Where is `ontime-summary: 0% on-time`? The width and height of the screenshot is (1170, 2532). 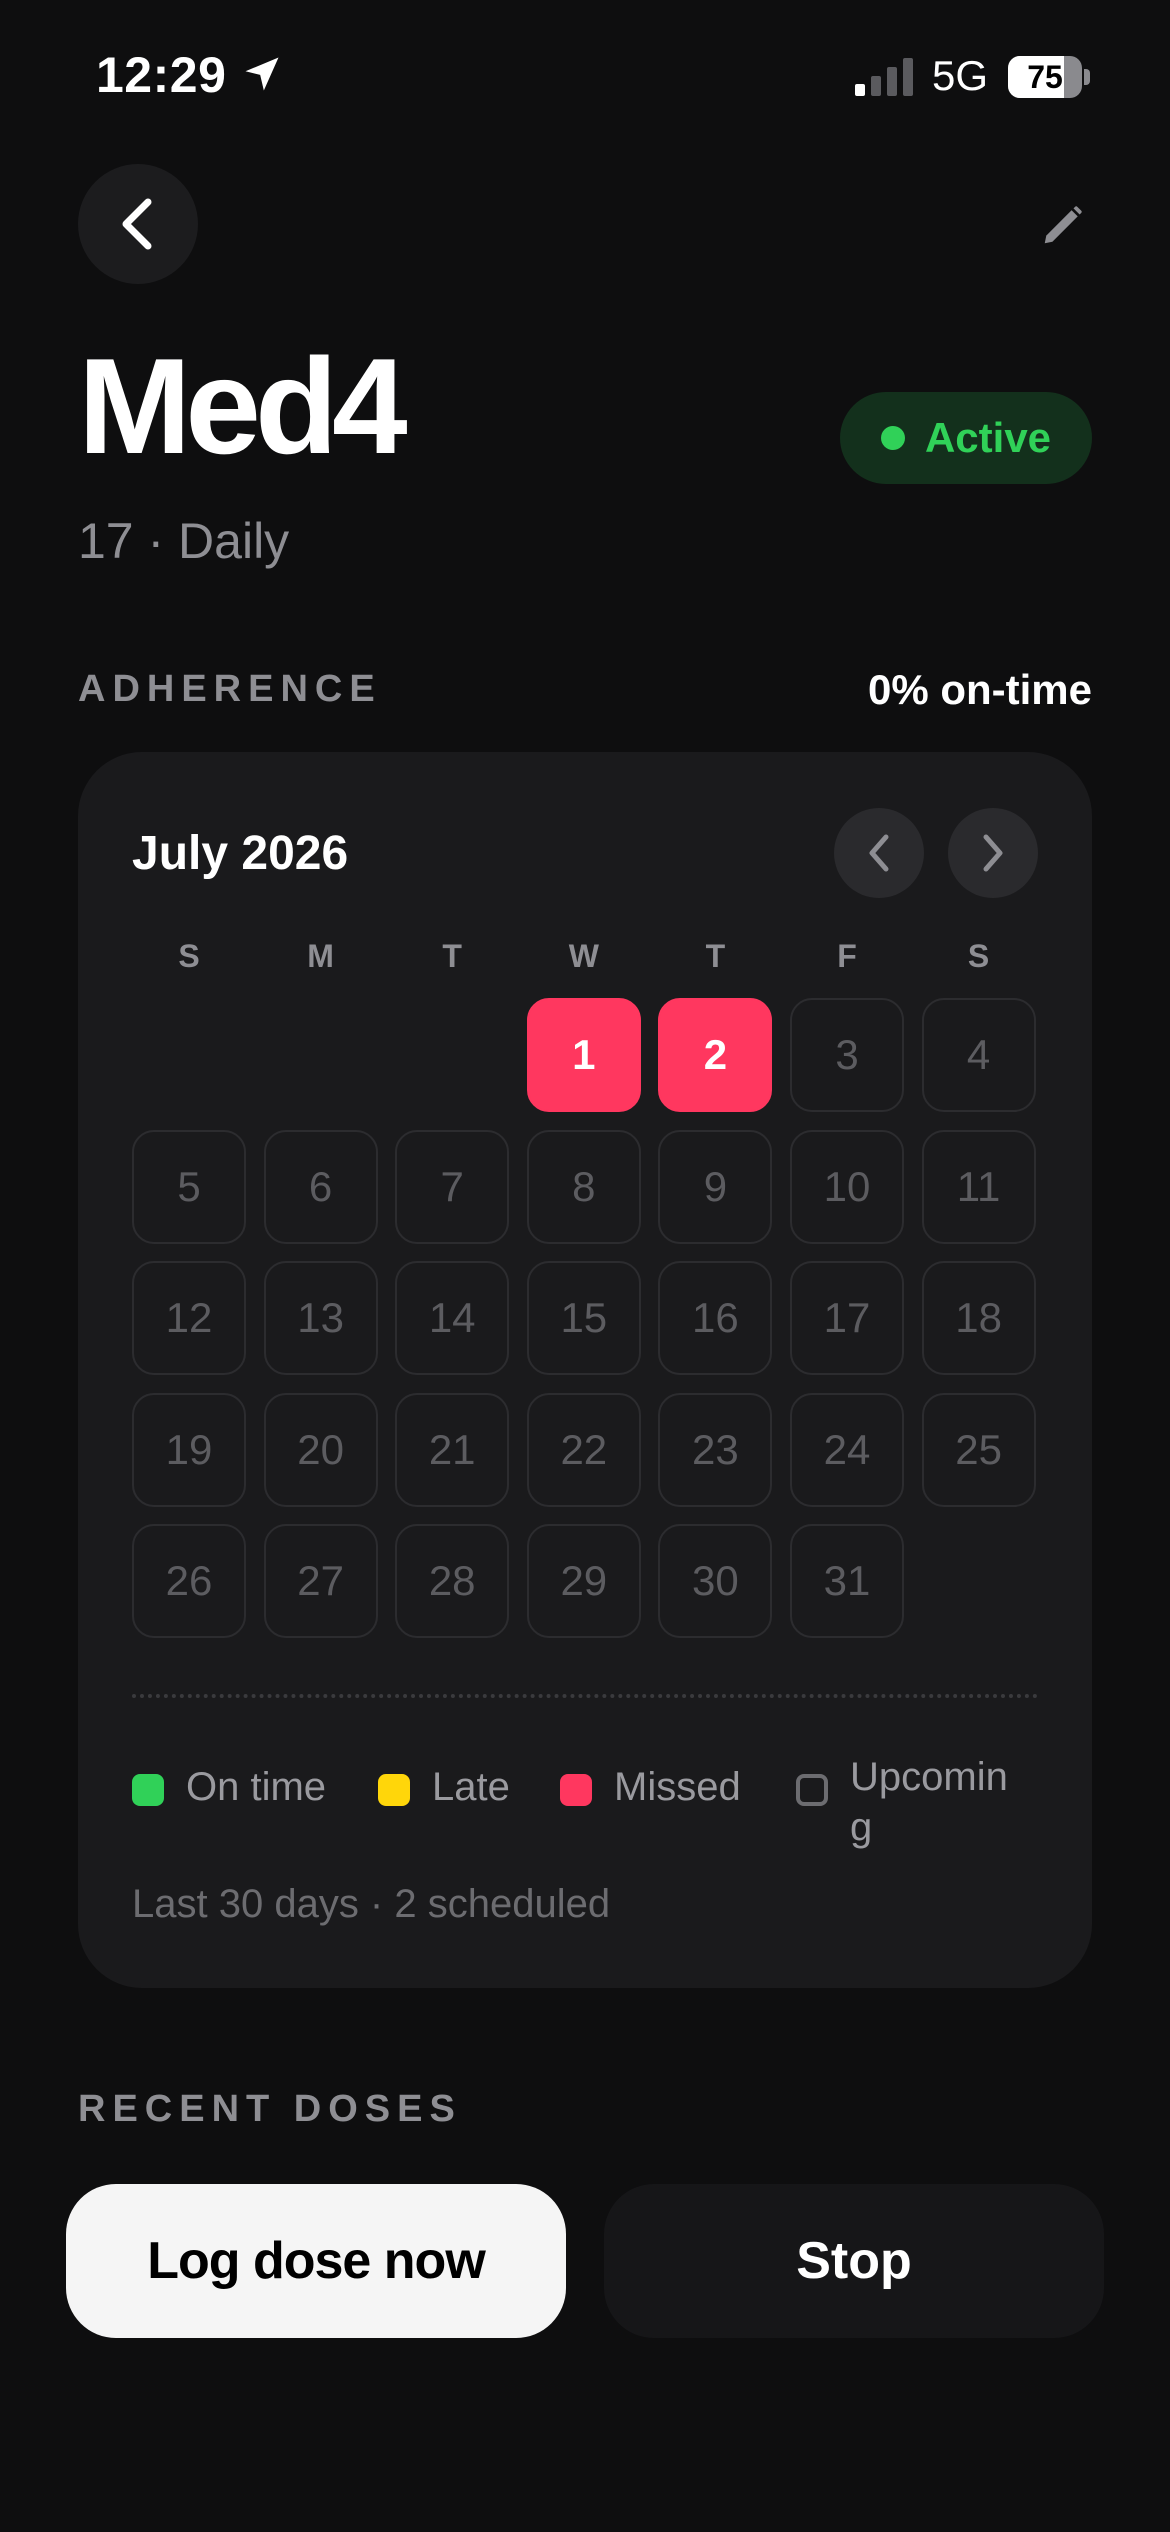
ontime-summary: 0% on-time is located at coordinates (979, 689).